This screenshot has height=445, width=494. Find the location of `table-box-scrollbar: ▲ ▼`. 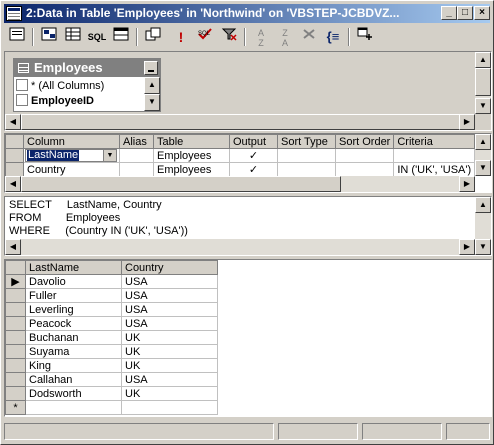

table-box-scrollbar: ▲ ▼ is located at coordinates (152, 94).